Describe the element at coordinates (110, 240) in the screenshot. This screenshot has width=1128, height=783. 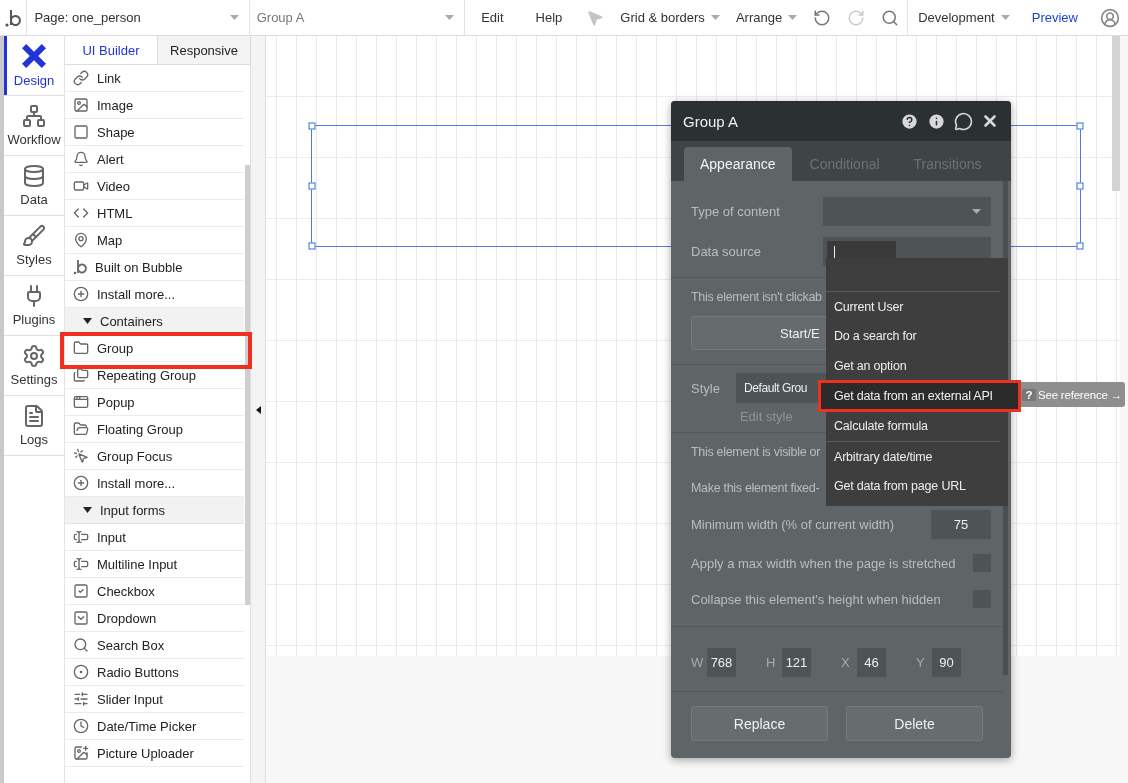
I see `element-label: Map` at that location.